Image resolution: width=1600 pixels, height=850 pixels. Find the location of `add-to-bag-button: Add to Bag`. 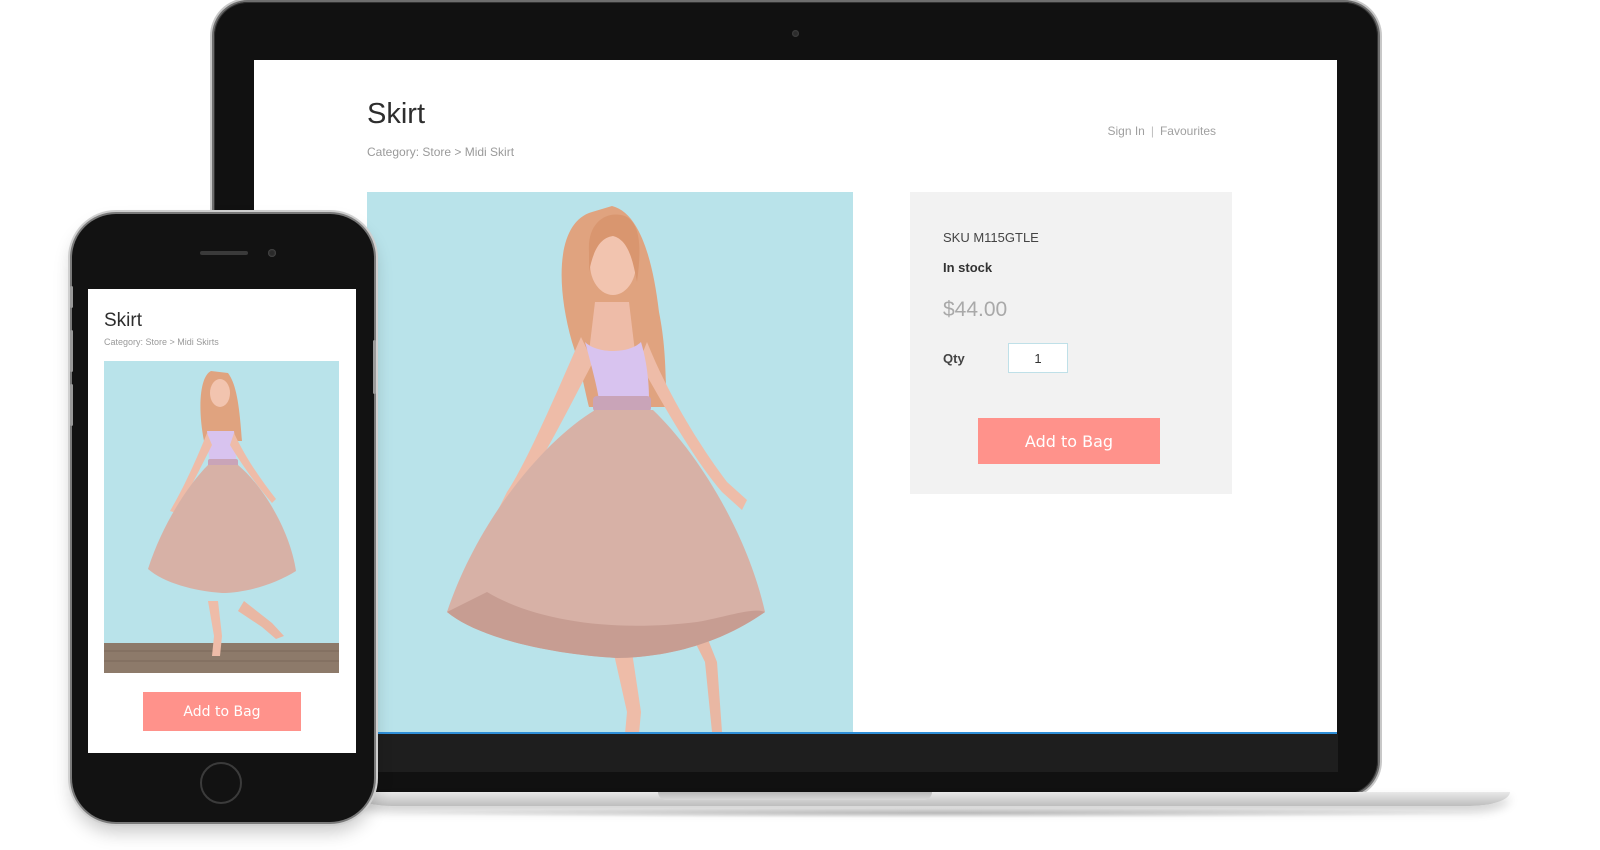

add-to-bag-button: Add to Bag is located at coordinates (1069, 441).